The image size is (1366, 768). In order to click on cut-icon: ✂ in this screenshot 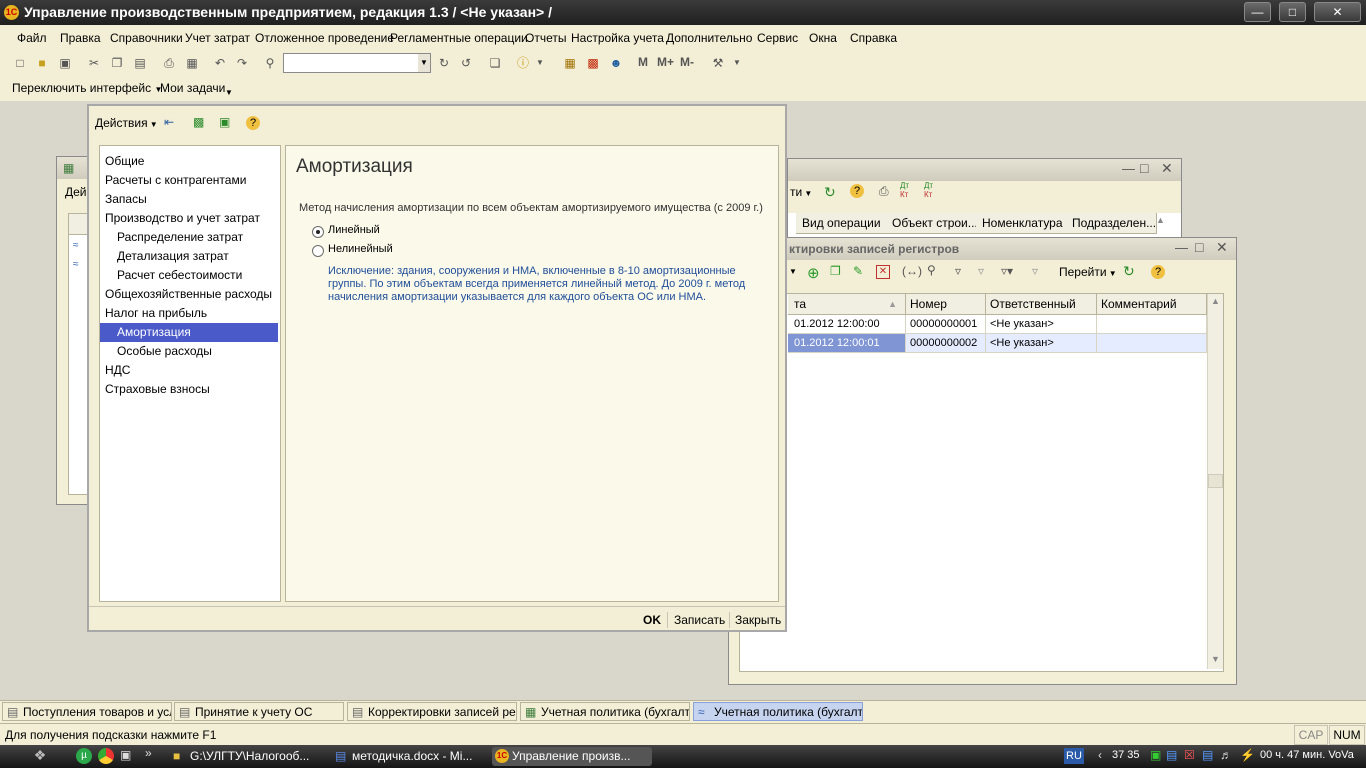, I will do `click(94, 63)`.